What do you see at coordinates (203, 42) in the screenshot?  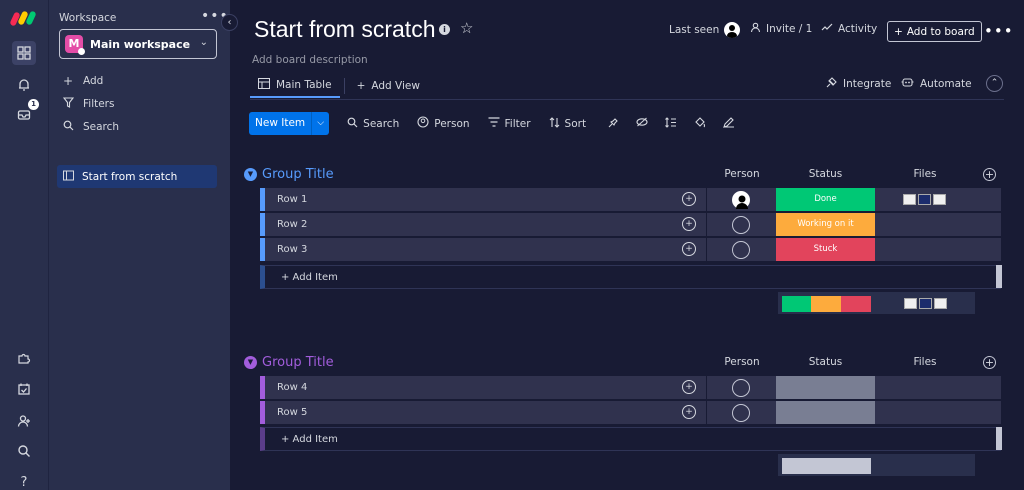 I see `chevron-down-icon: ⌄` at bounding box center [203, 42].